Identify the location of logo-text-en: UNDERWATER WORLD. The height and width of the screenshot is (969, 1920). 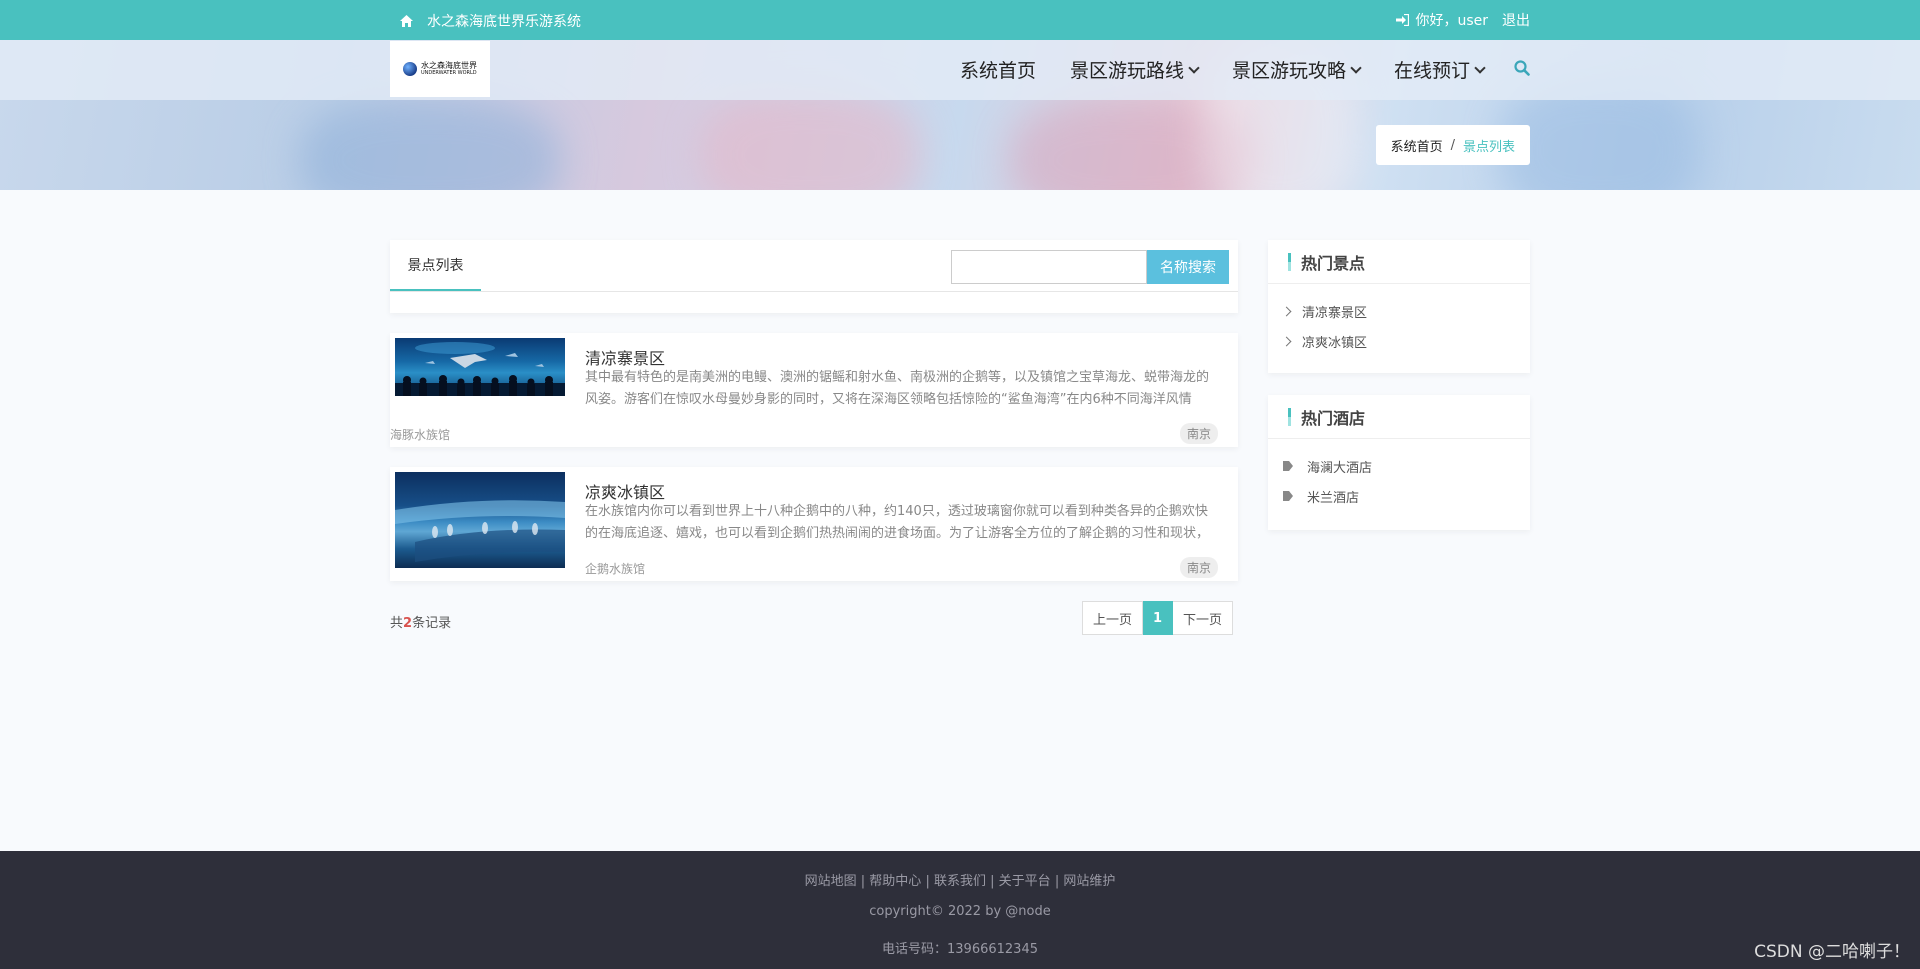
(449, 72).